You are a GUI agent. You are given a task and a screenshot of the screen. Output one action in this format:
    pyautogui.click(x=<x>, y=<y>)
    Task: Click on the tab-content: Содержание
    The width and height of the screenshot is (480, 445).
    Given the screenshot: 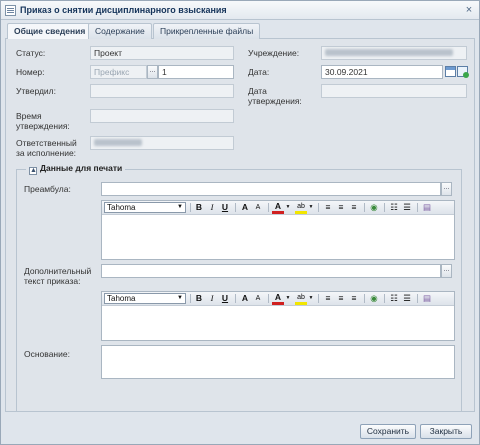 What is the action you would take?
    pyautogui.click(x=120, y=31)
    